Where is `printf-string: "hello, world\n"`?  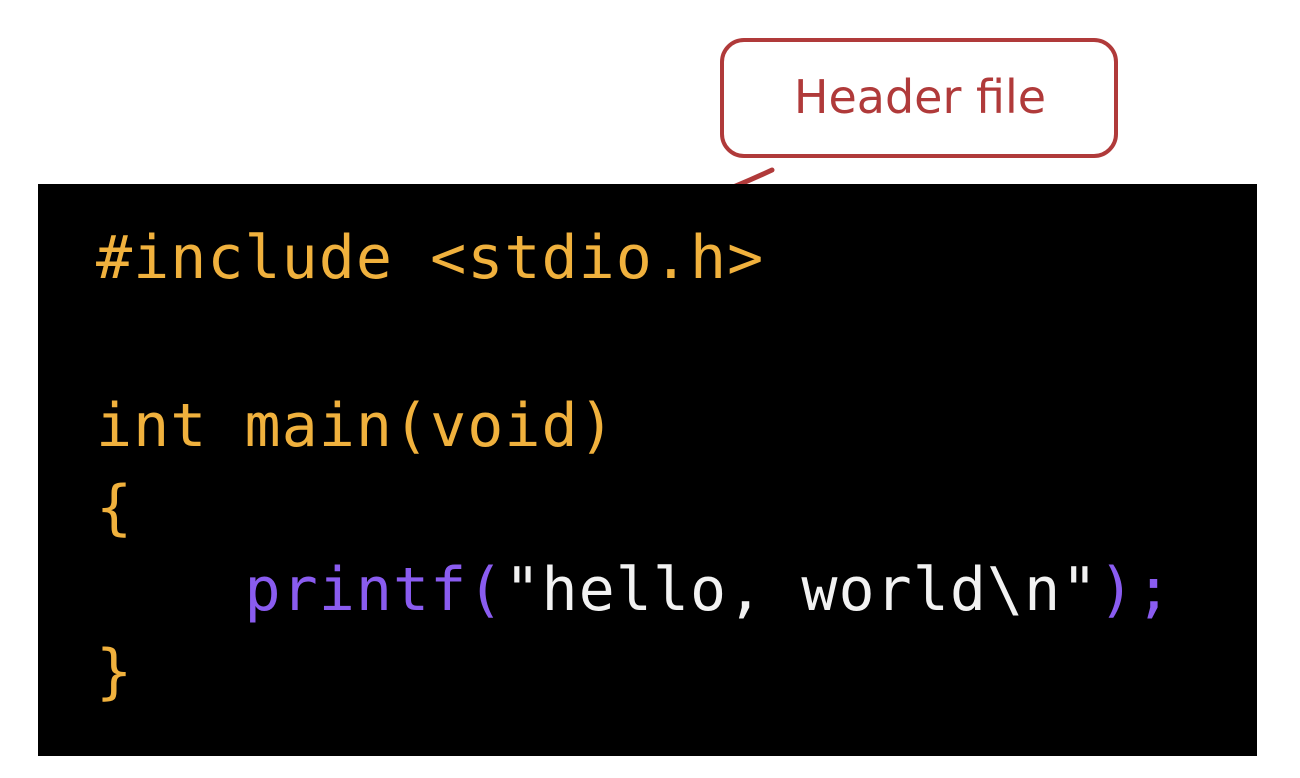 printf-string: "hello, world\n" is located at coordinates (801, 590).